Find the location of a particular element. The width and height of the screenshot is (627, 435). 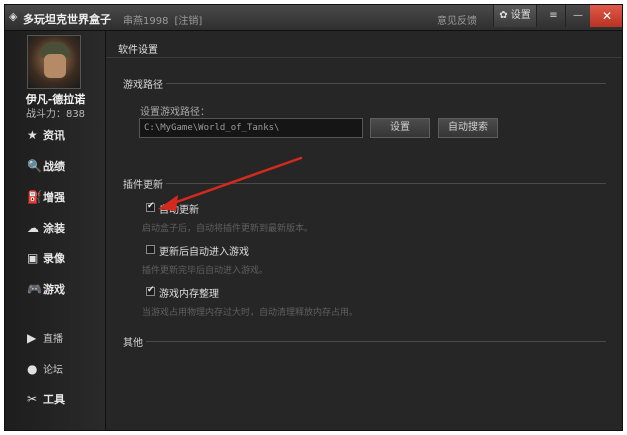

annotation-arrow-icon is located at coordinates (230, 183).